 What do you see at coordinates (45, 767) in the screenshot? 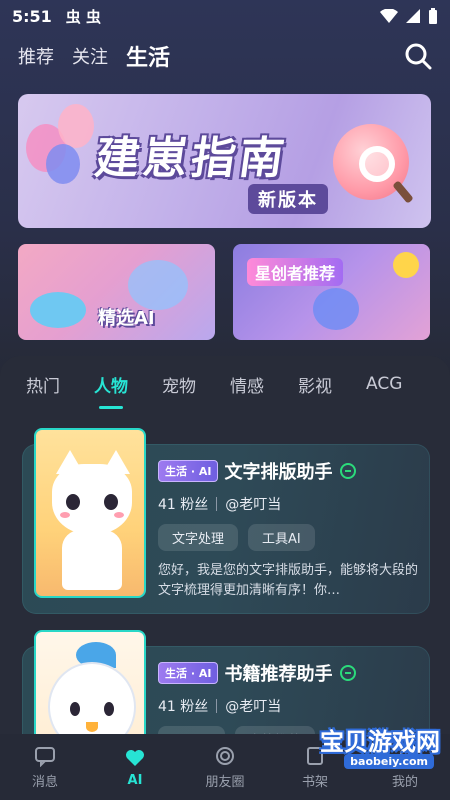
I see `nav-messages: 消息` at bounding box center [45, 767].